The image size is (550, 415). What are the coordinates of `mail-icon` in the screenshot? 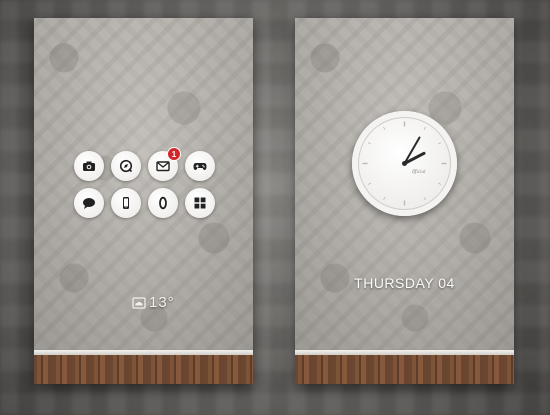 It's located at (163, 166).